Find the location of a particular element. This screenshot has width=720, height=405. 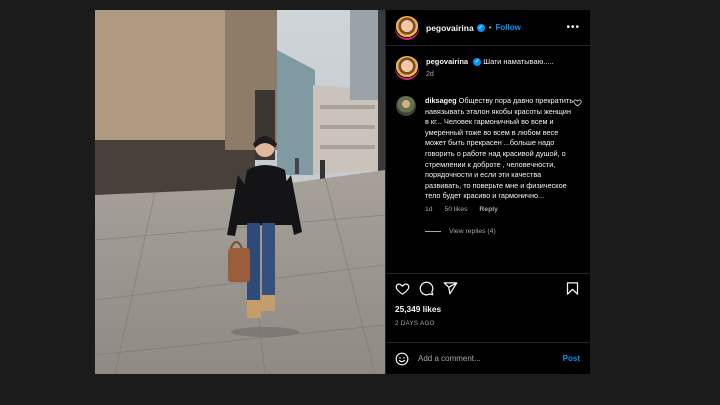

emoji-icon is located at coordinates (402, 359).